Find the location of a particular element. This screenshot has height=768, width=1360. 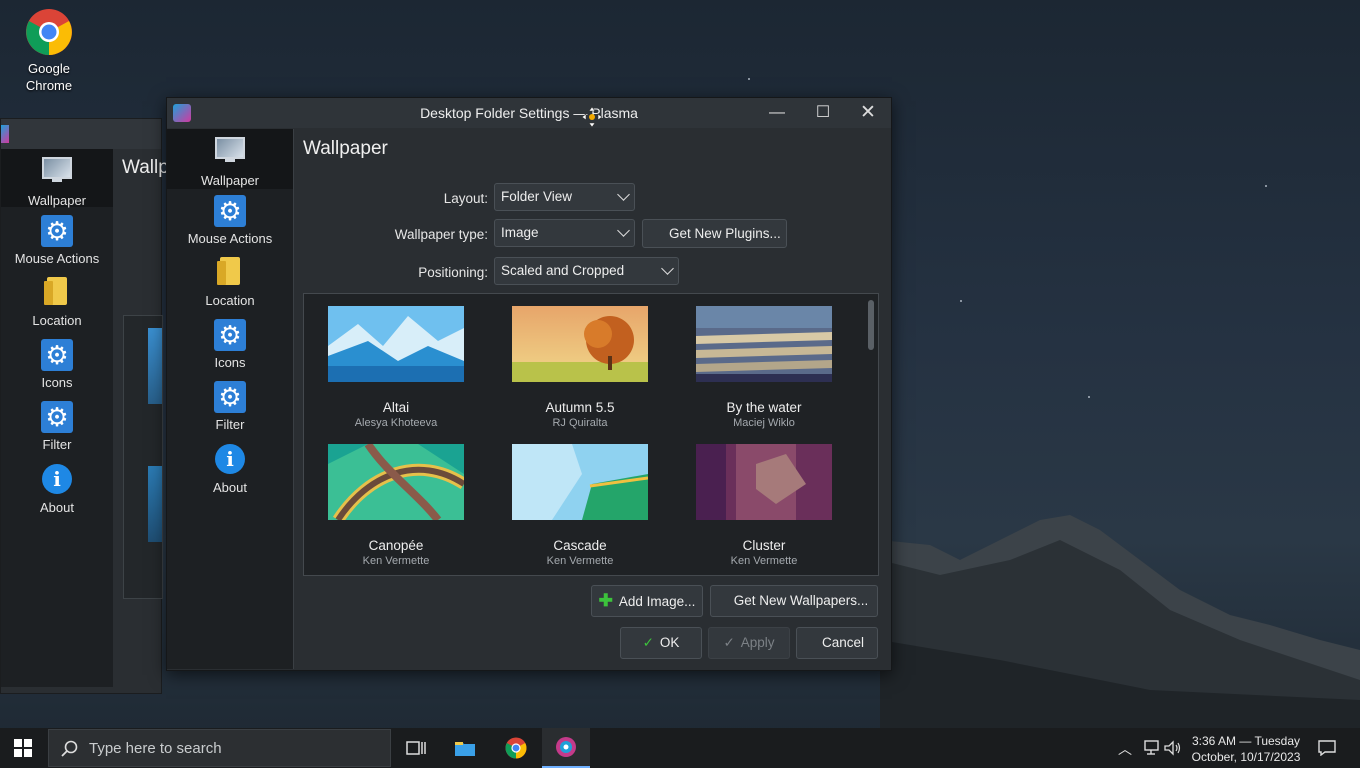

nav-label: Location is located at coordinates (230, 300).